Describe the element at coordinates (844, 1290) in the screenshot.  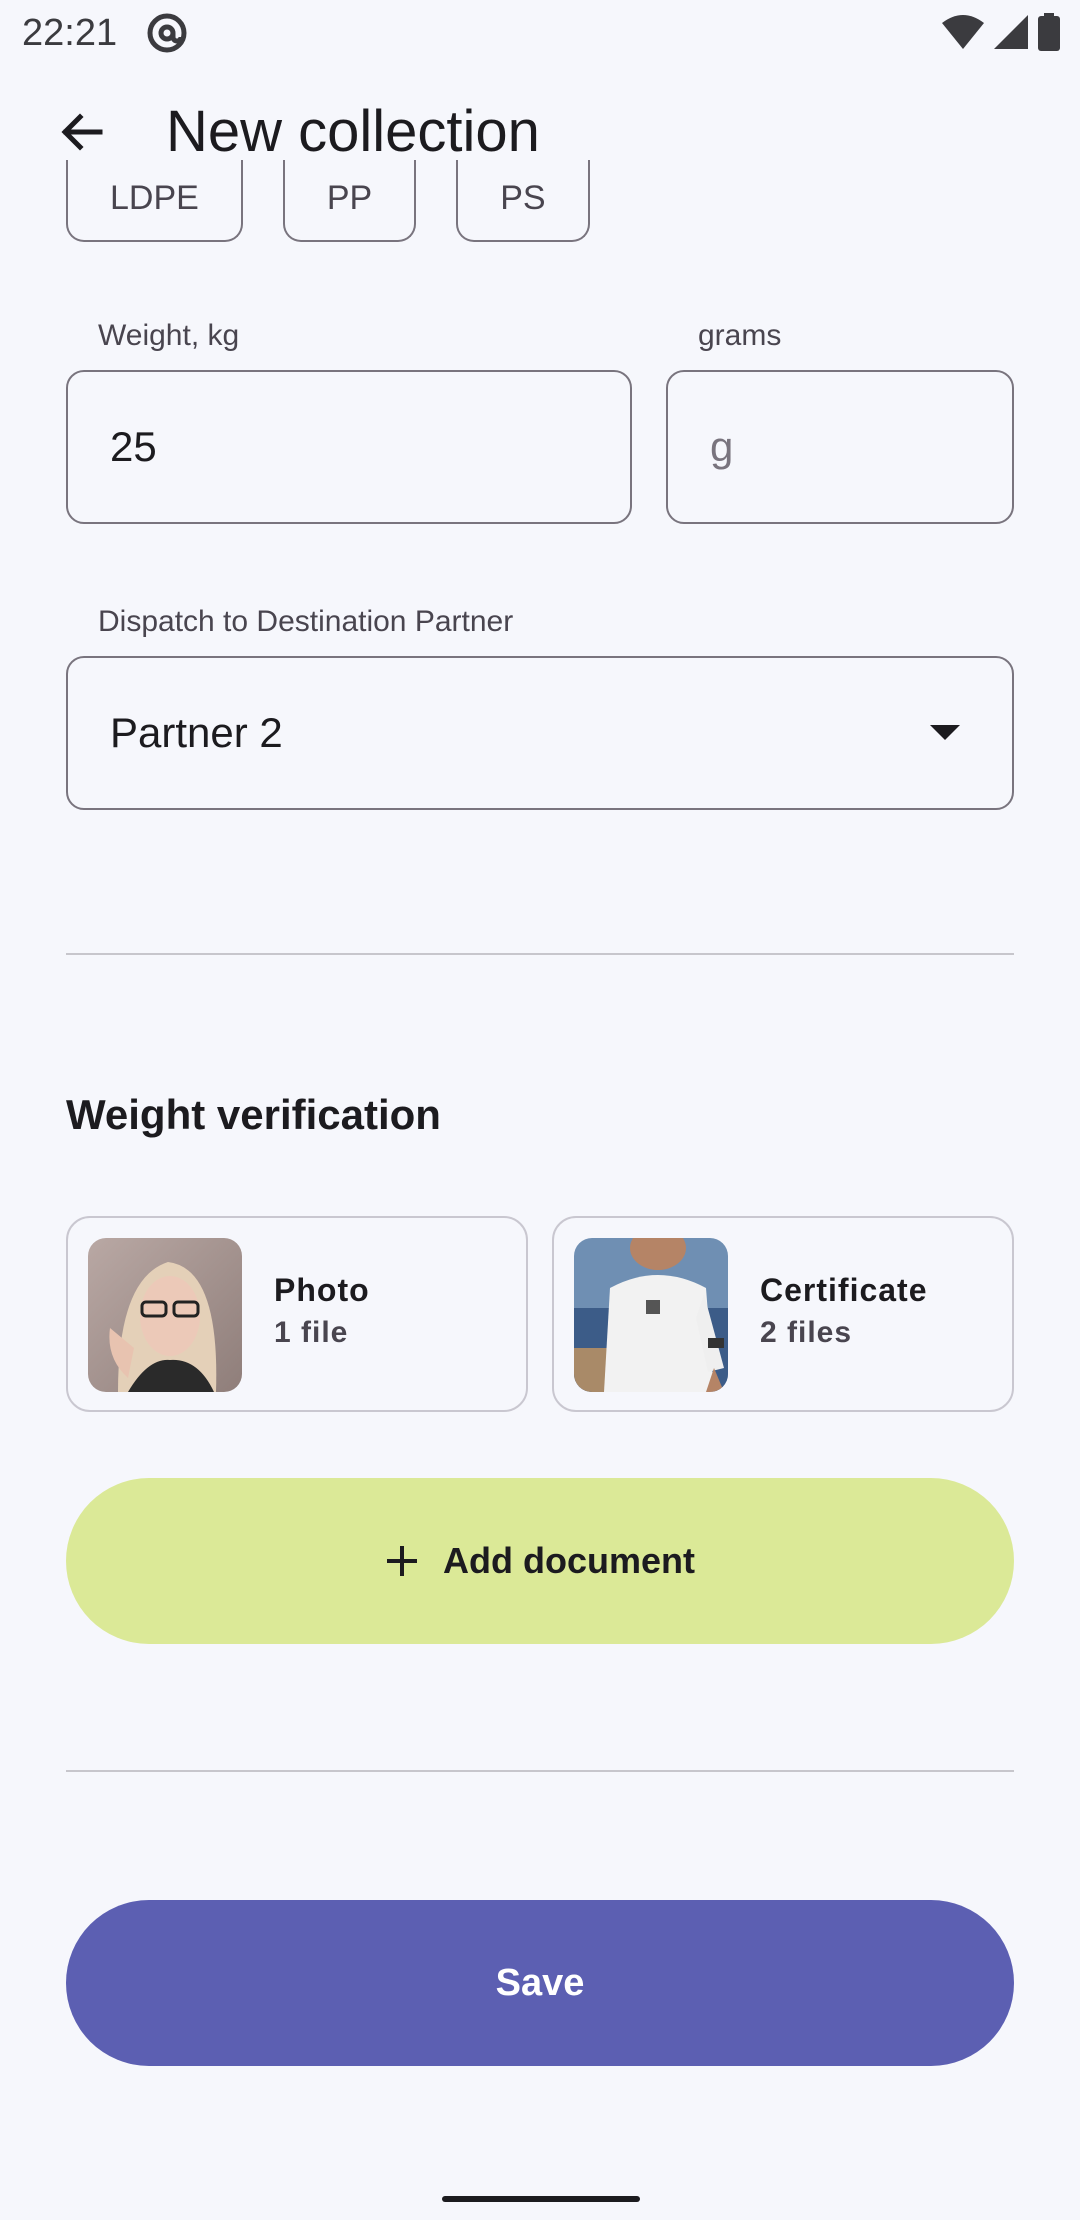
I see `document-name: Certificate` at that location.